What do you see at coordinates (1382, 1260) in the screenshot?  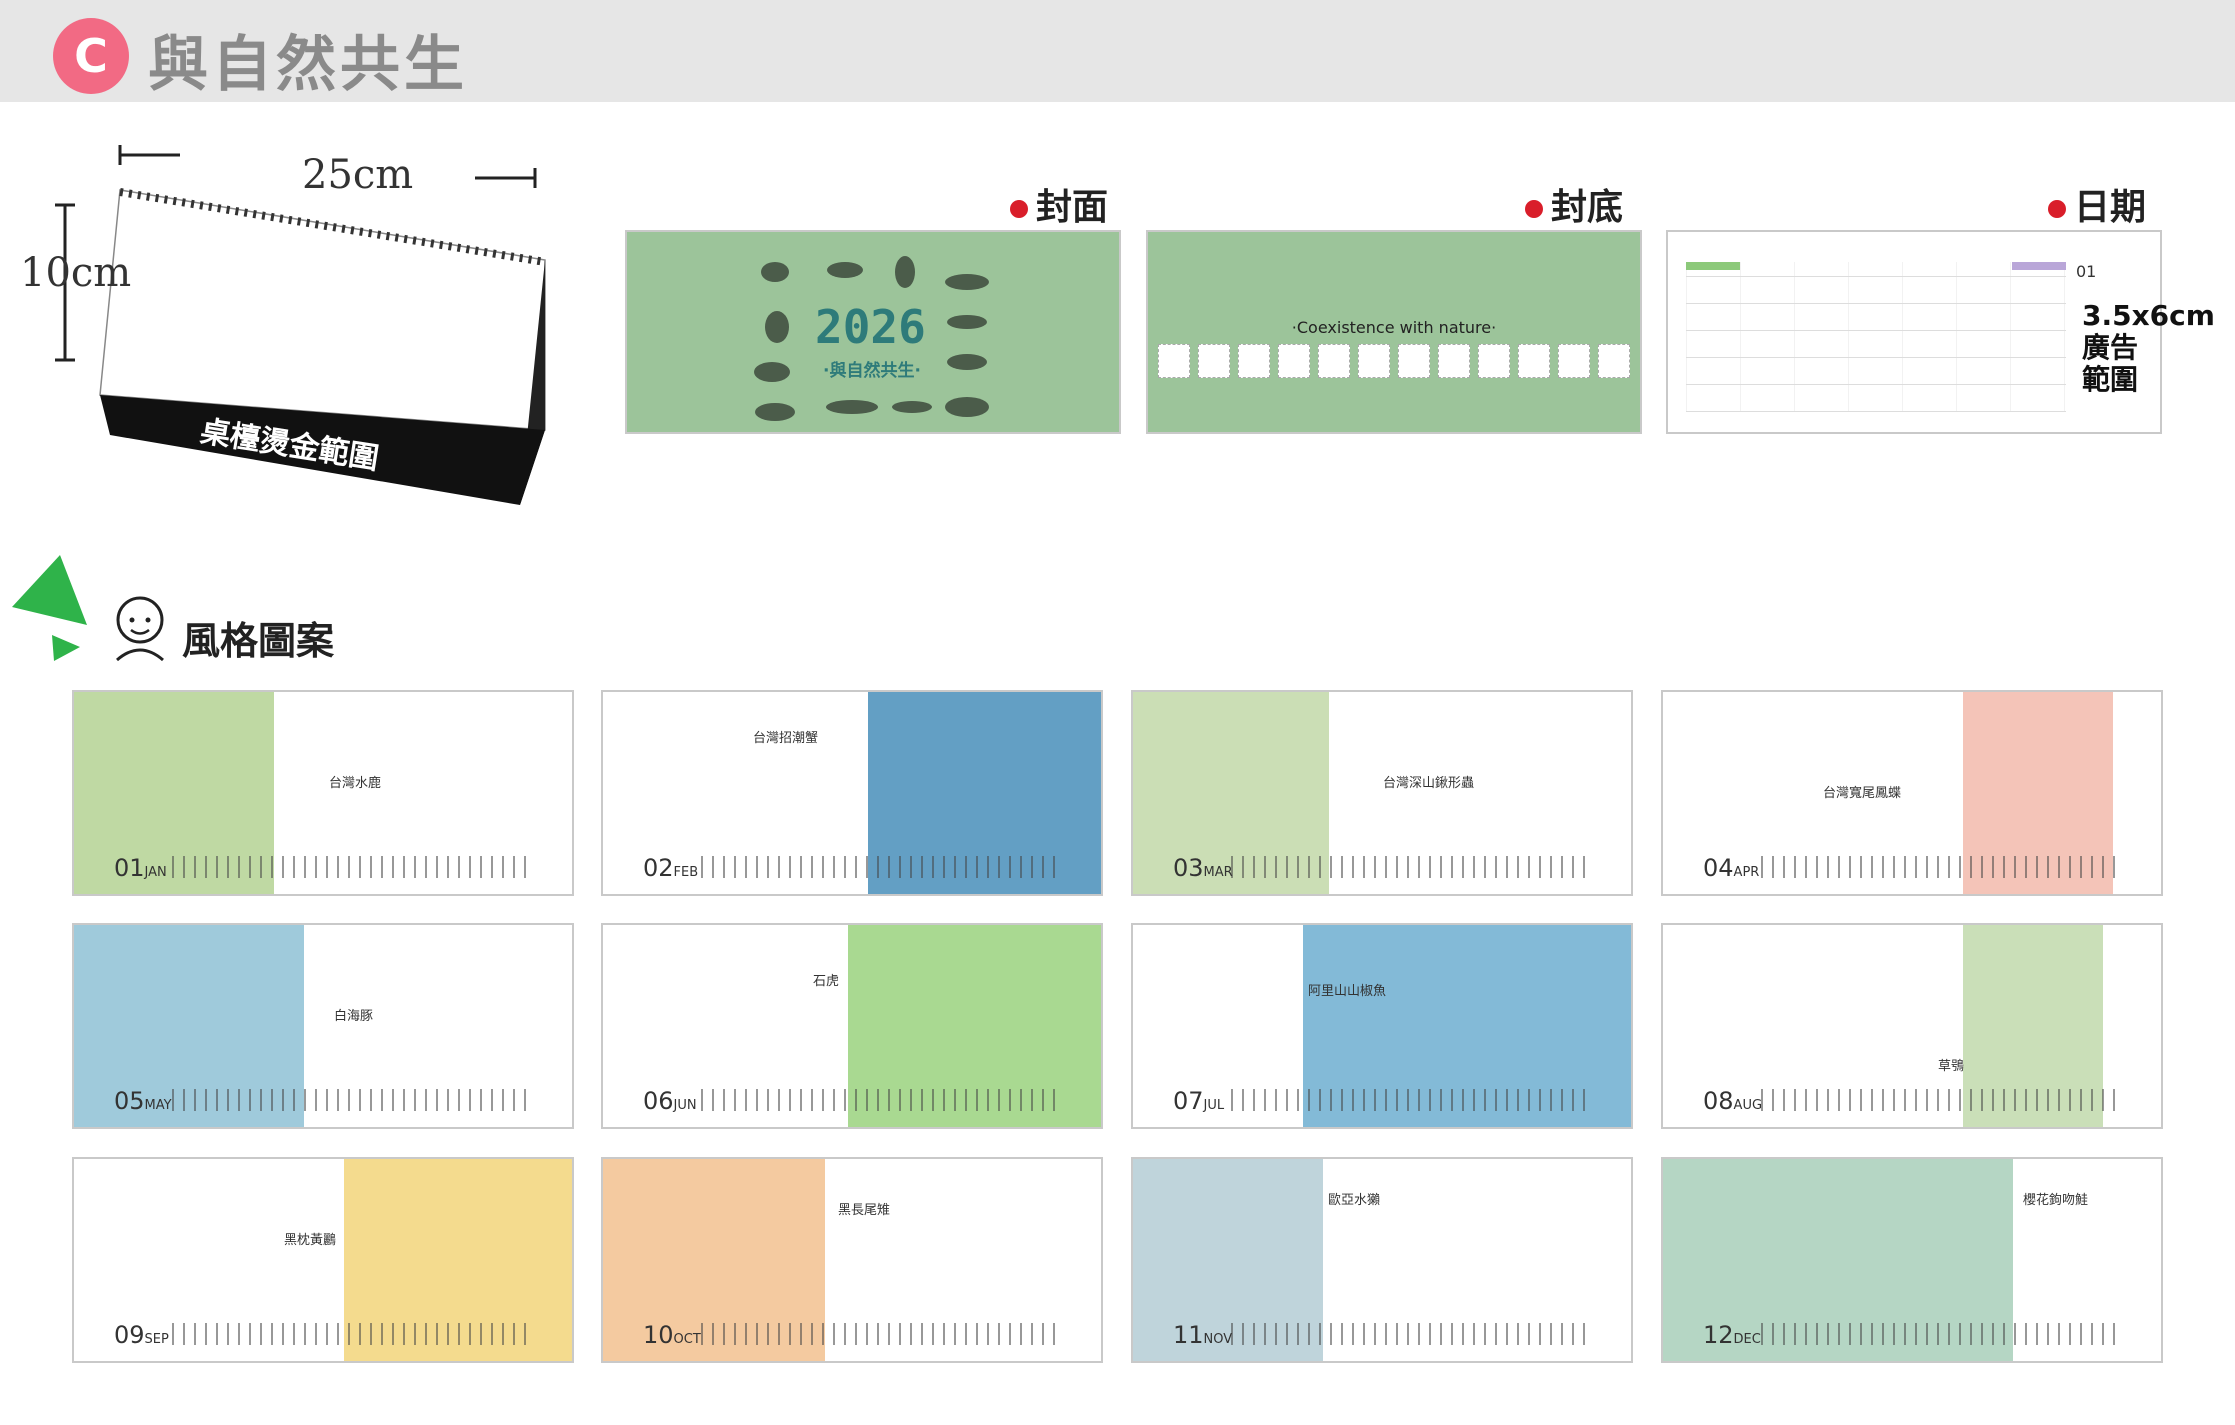 I see `month-card: 11NOV 歐亞水獺` at bounding box center [1382, 1260].